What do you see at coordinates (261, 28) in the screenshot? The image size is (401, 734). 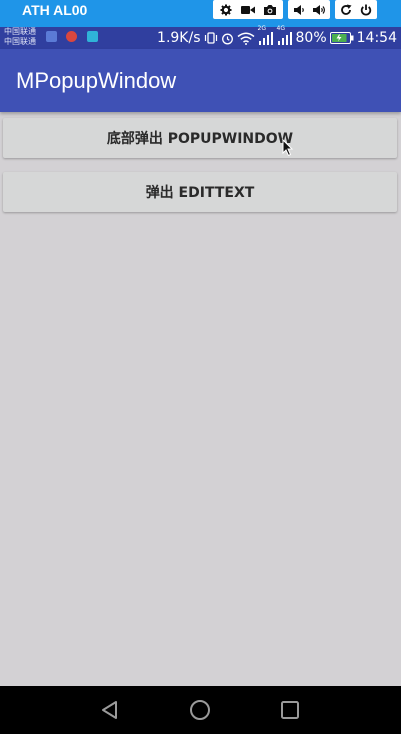 I see `network-type-1: 2G` at bounding box center [261, 28].